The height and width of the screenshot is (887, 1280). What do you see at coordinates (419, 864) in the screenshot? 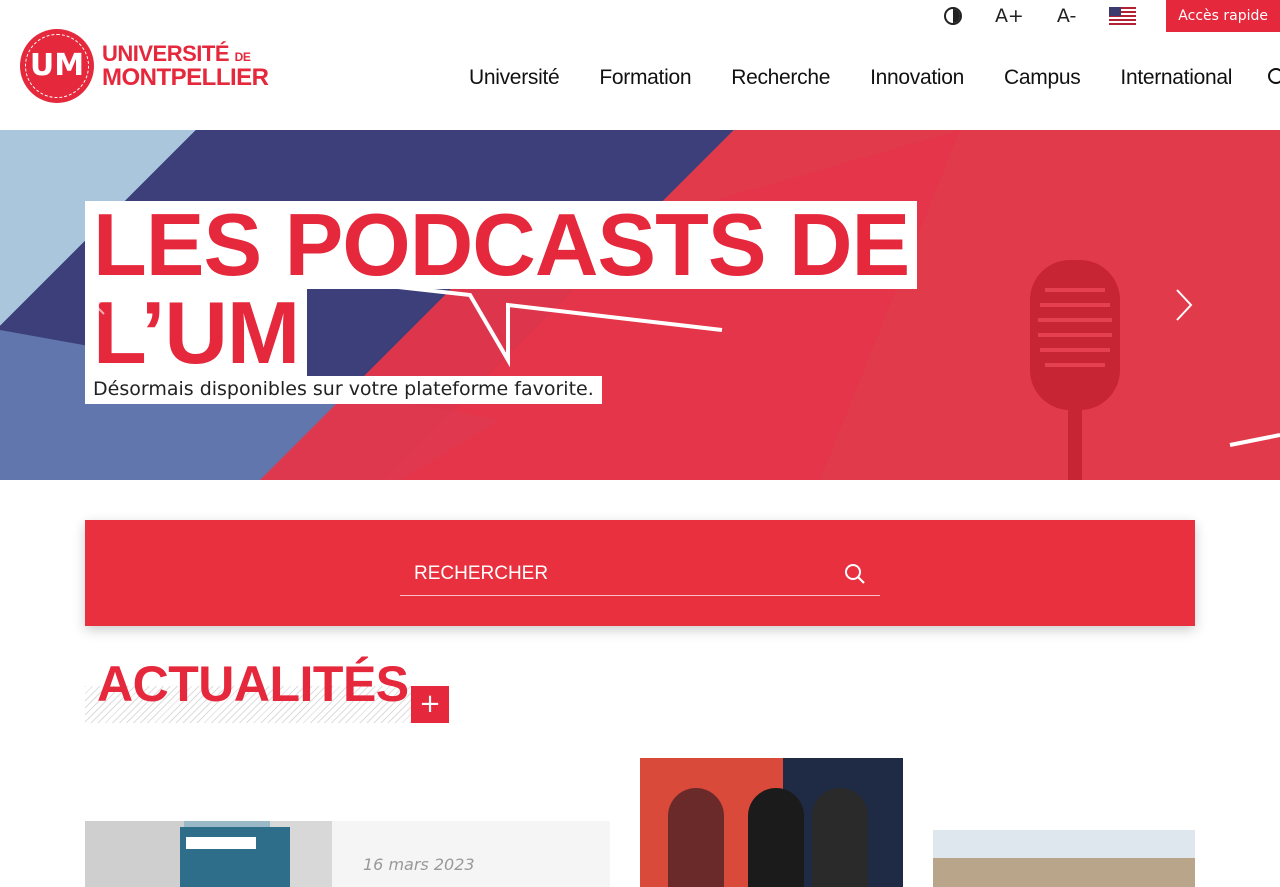
I see `news-card-date: 16 mars 2023` at bounding box center [419, 864].